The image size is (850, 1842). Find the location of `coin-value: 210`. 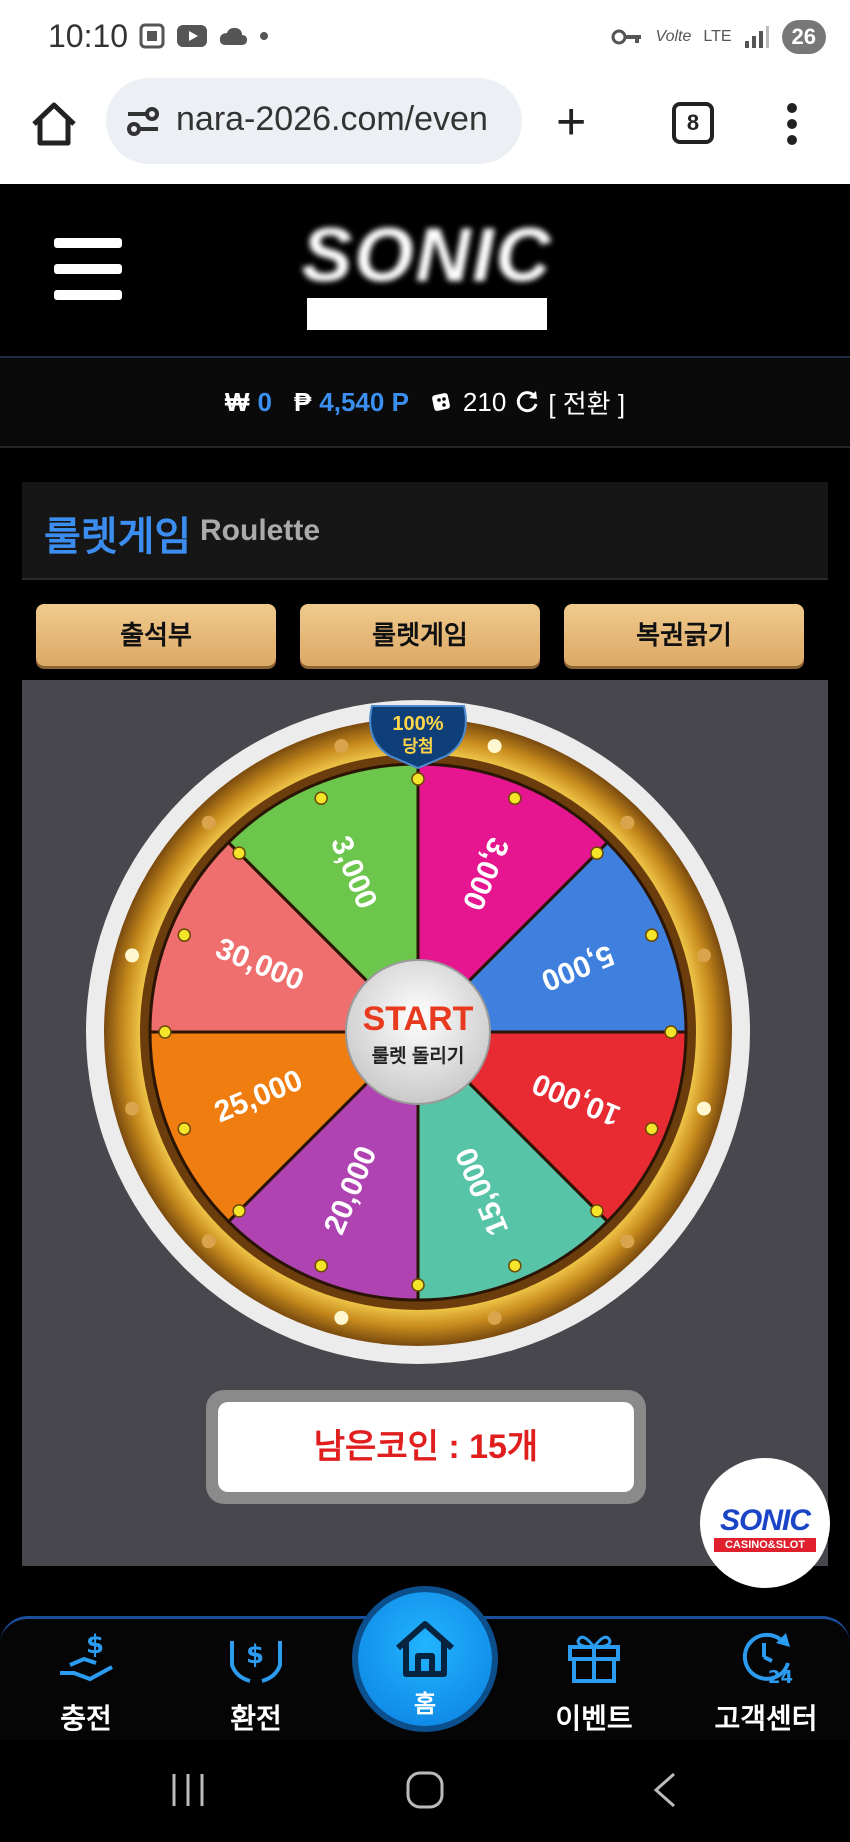

coin-value: 210 is located at coordinates (484, 401).